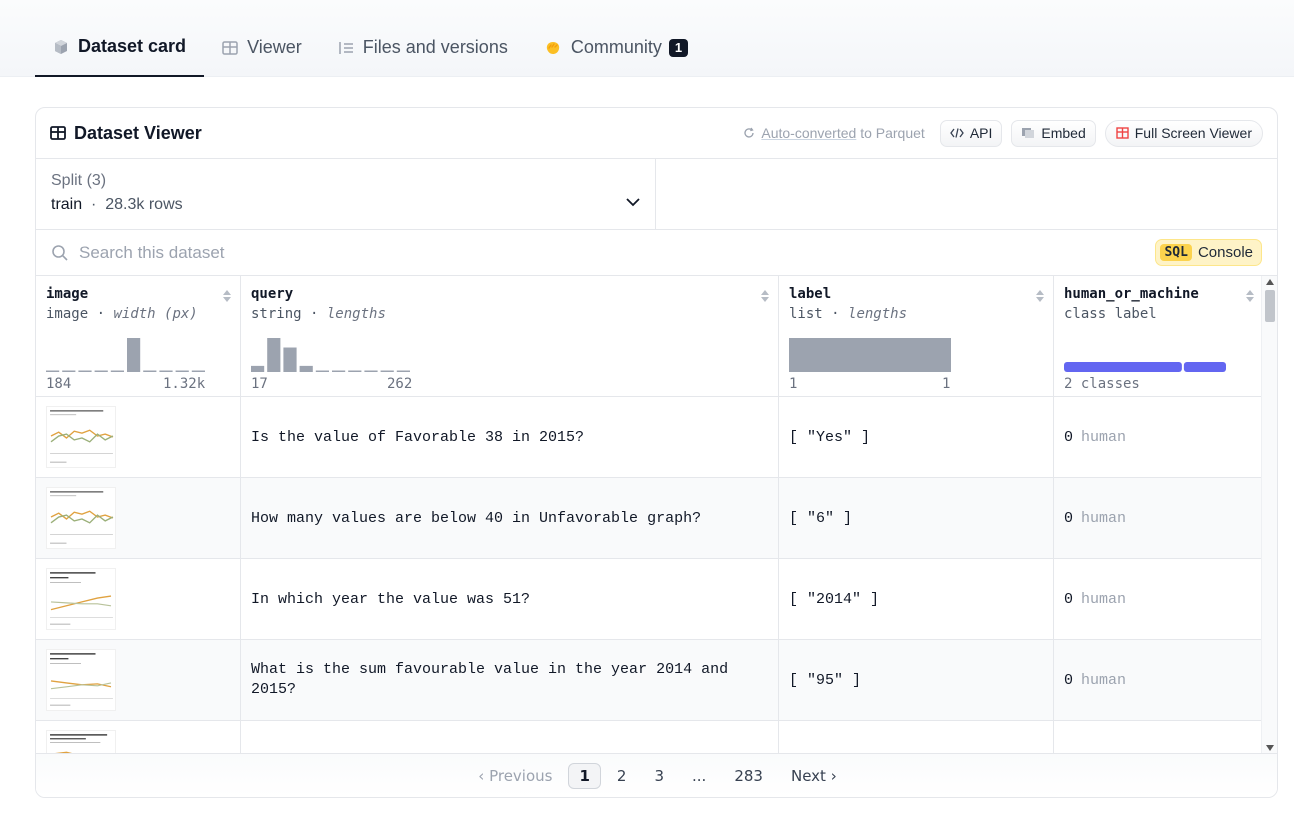 The image size is (1294, 824). I want to click on label-cell, so click(916, 737).